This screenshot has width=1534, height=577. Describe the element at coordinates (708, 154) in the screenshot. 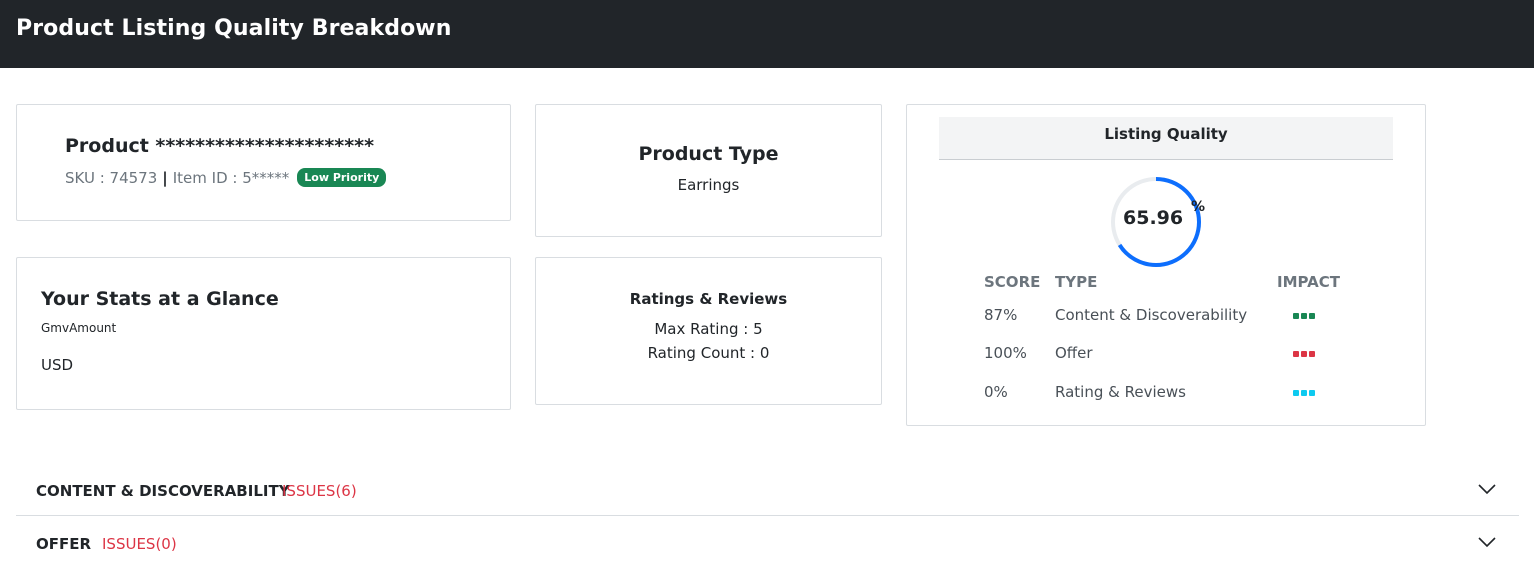

I see `product-type-heading: Product Type` at that location.